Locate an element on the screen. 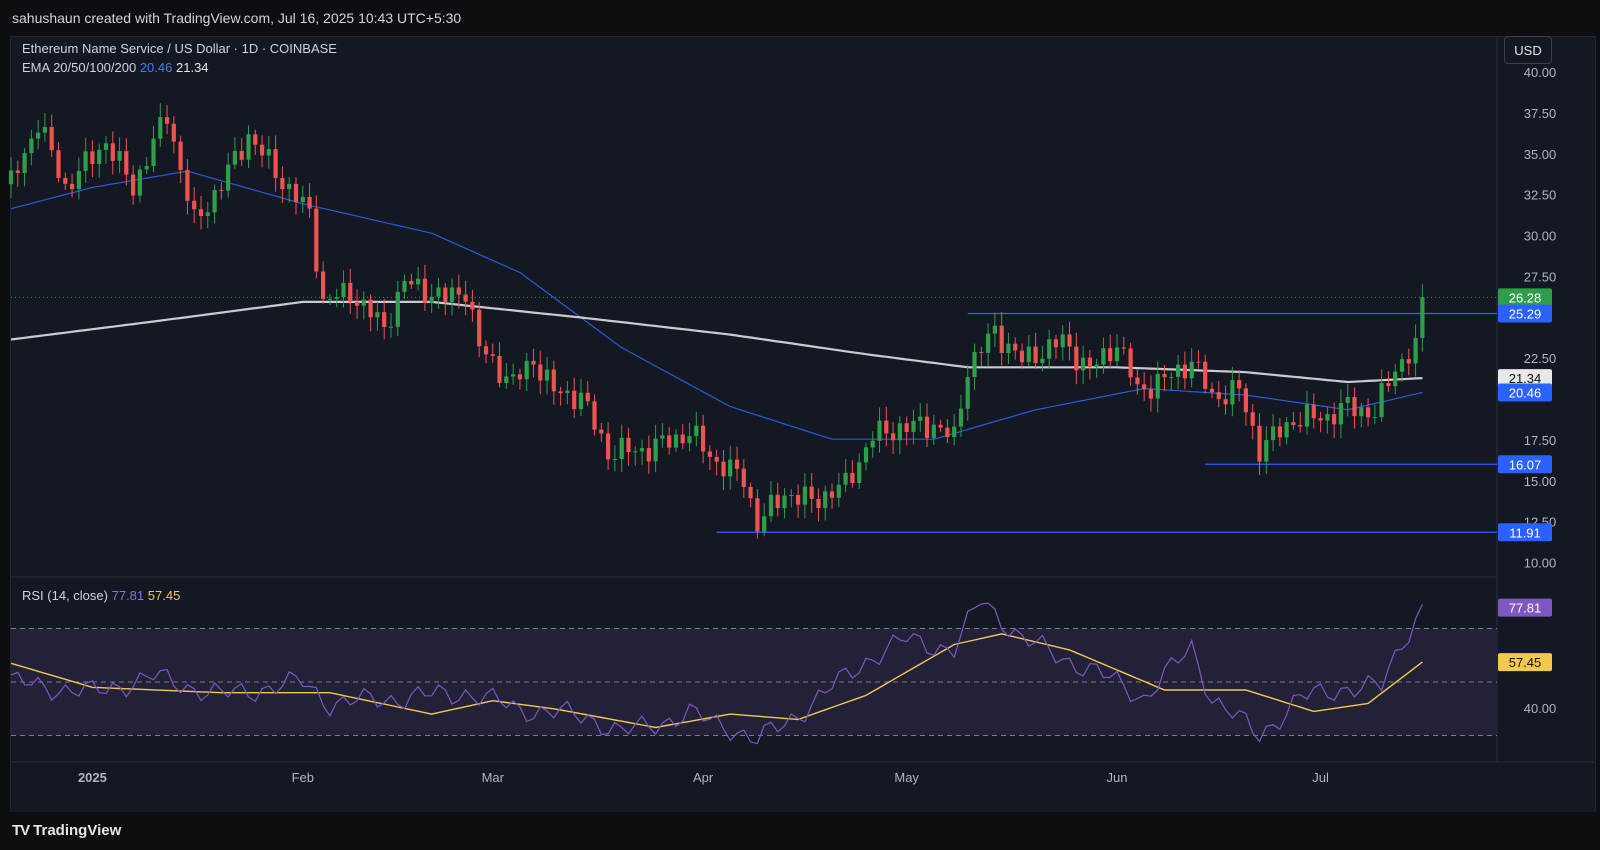 The width and height of the screenshot is (1600, 850). x-tick-label: Jun is located at coordinates (1117, 777).